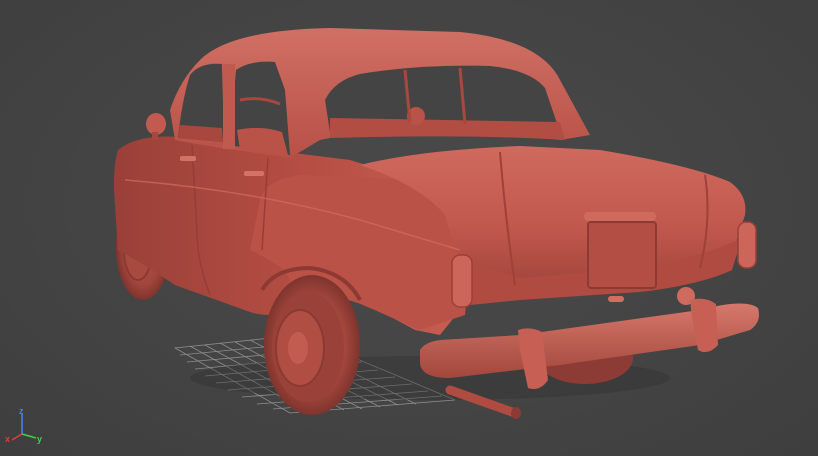  What do you see at coordinates (29, 436) in the screenshot?
I see `y-axis-line` at bounding box center [29, 436].